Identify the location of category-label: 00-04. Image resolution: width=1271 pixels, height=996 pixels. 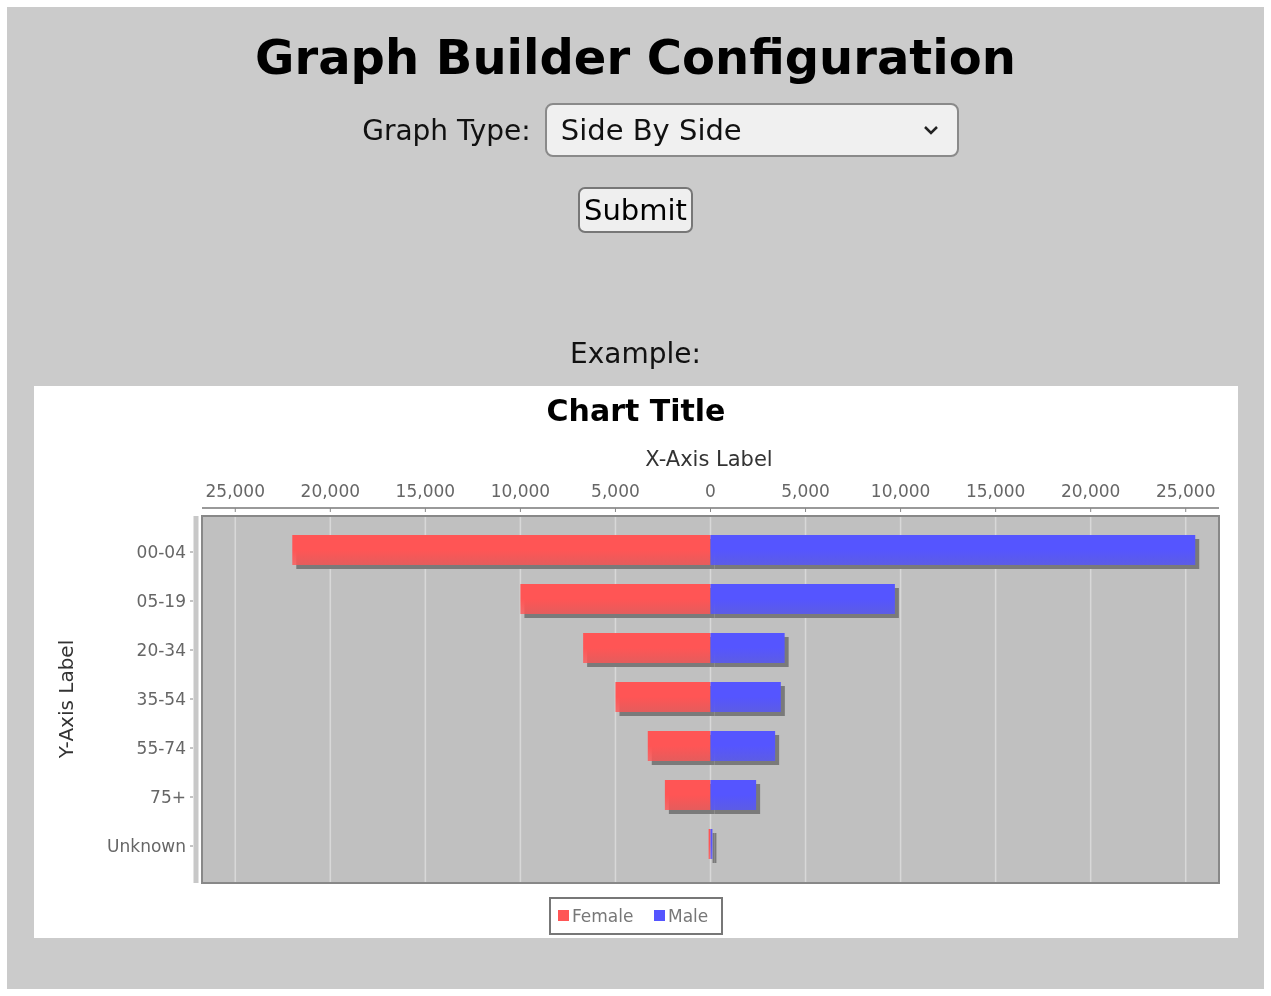
(161, 552).